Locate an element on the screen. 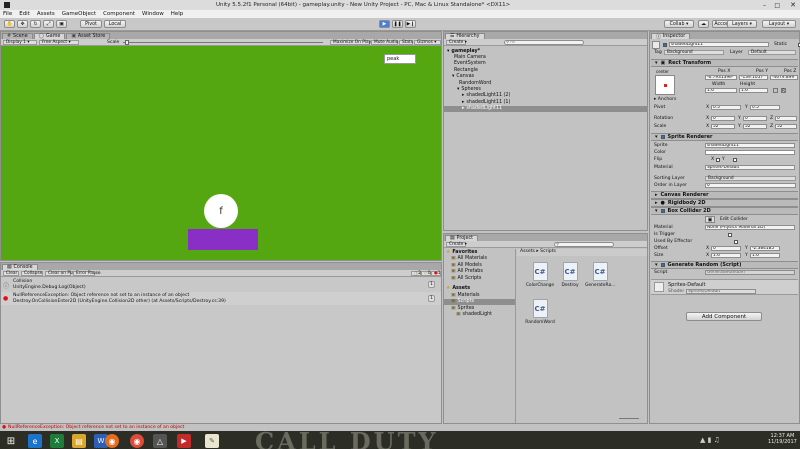 This screenshot has height=449, width=800. script-file: C# RandomWord is located at coordinates (540, 312).